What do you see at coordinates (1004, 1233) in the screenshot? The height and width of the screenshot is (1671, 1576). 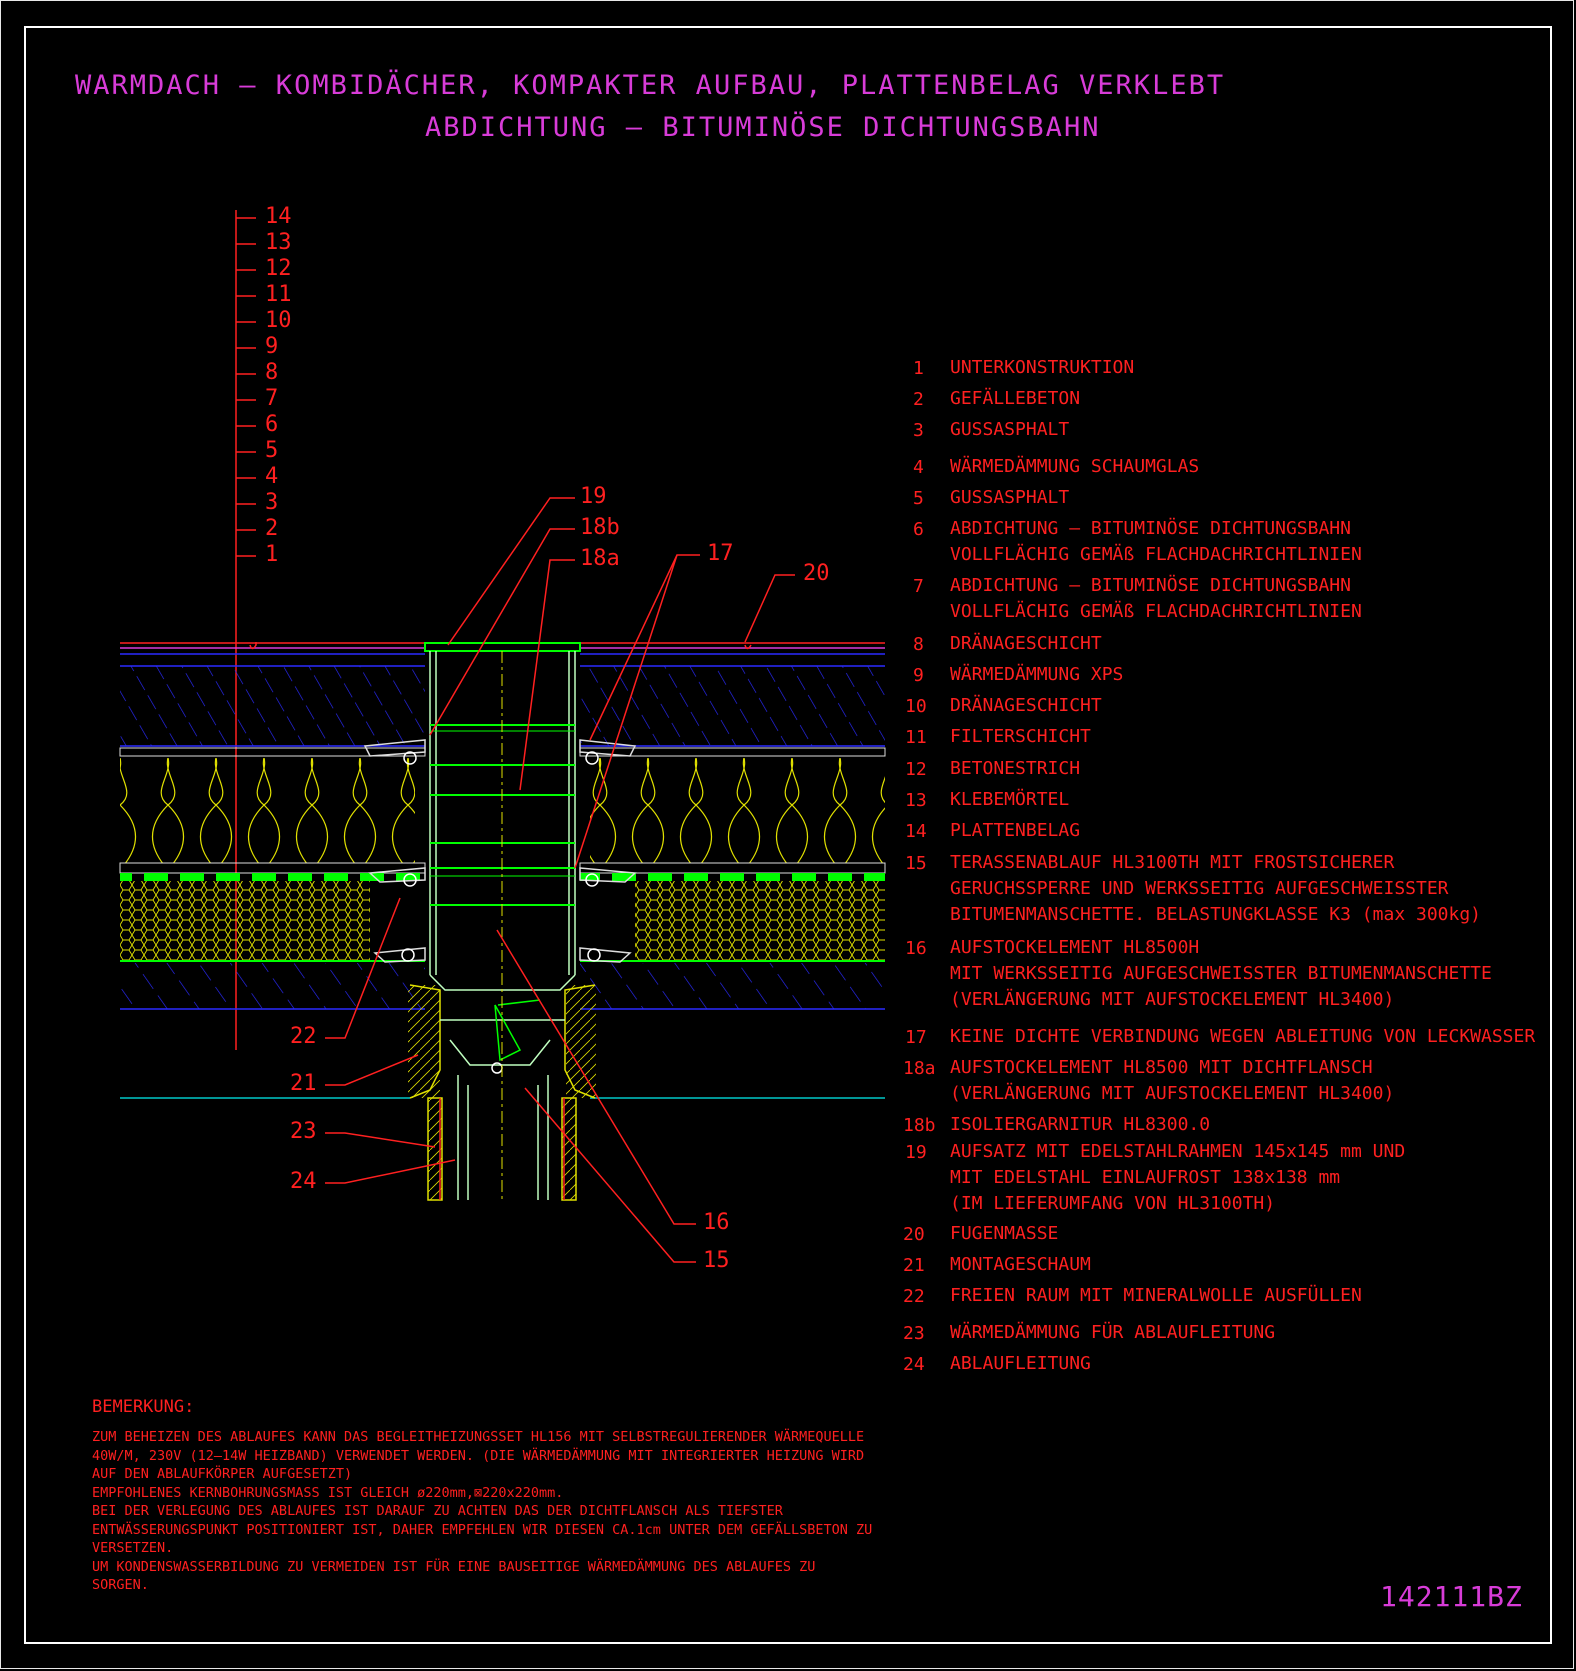 I see `legend-text: FUGENMASSE` at bounding box center [1004, 1233].